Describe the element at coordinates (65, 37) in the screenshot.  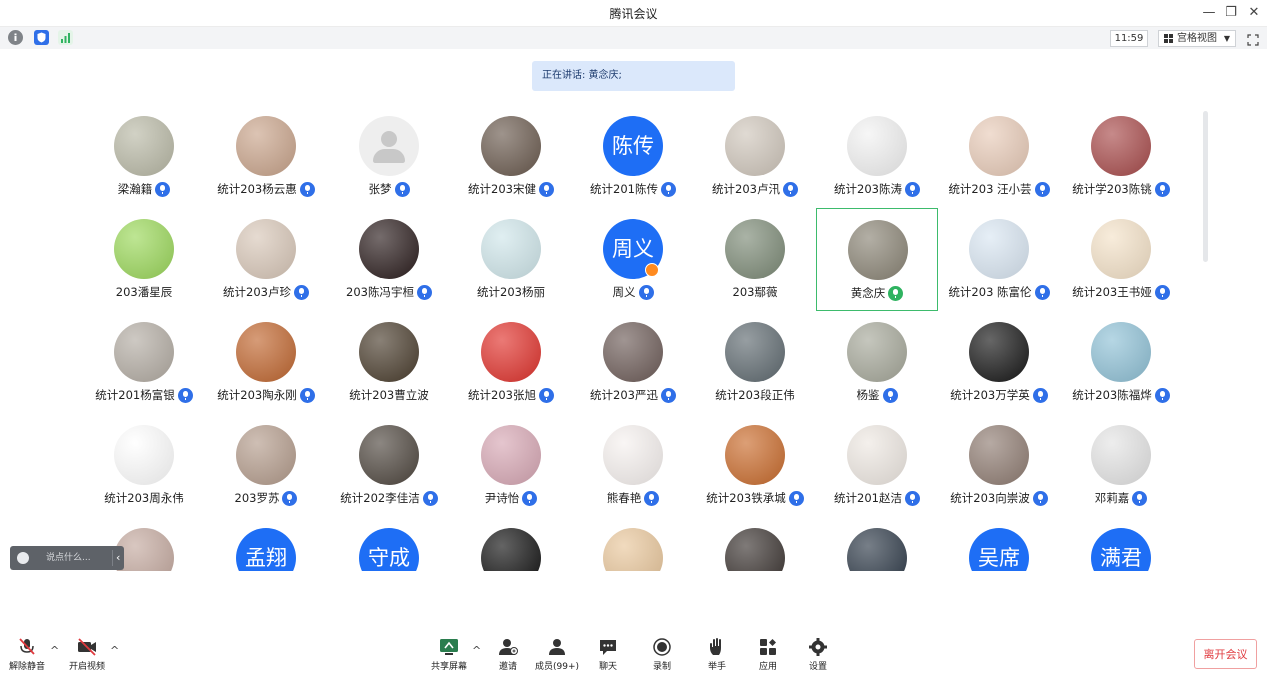
I see `signal-icon` at that location.